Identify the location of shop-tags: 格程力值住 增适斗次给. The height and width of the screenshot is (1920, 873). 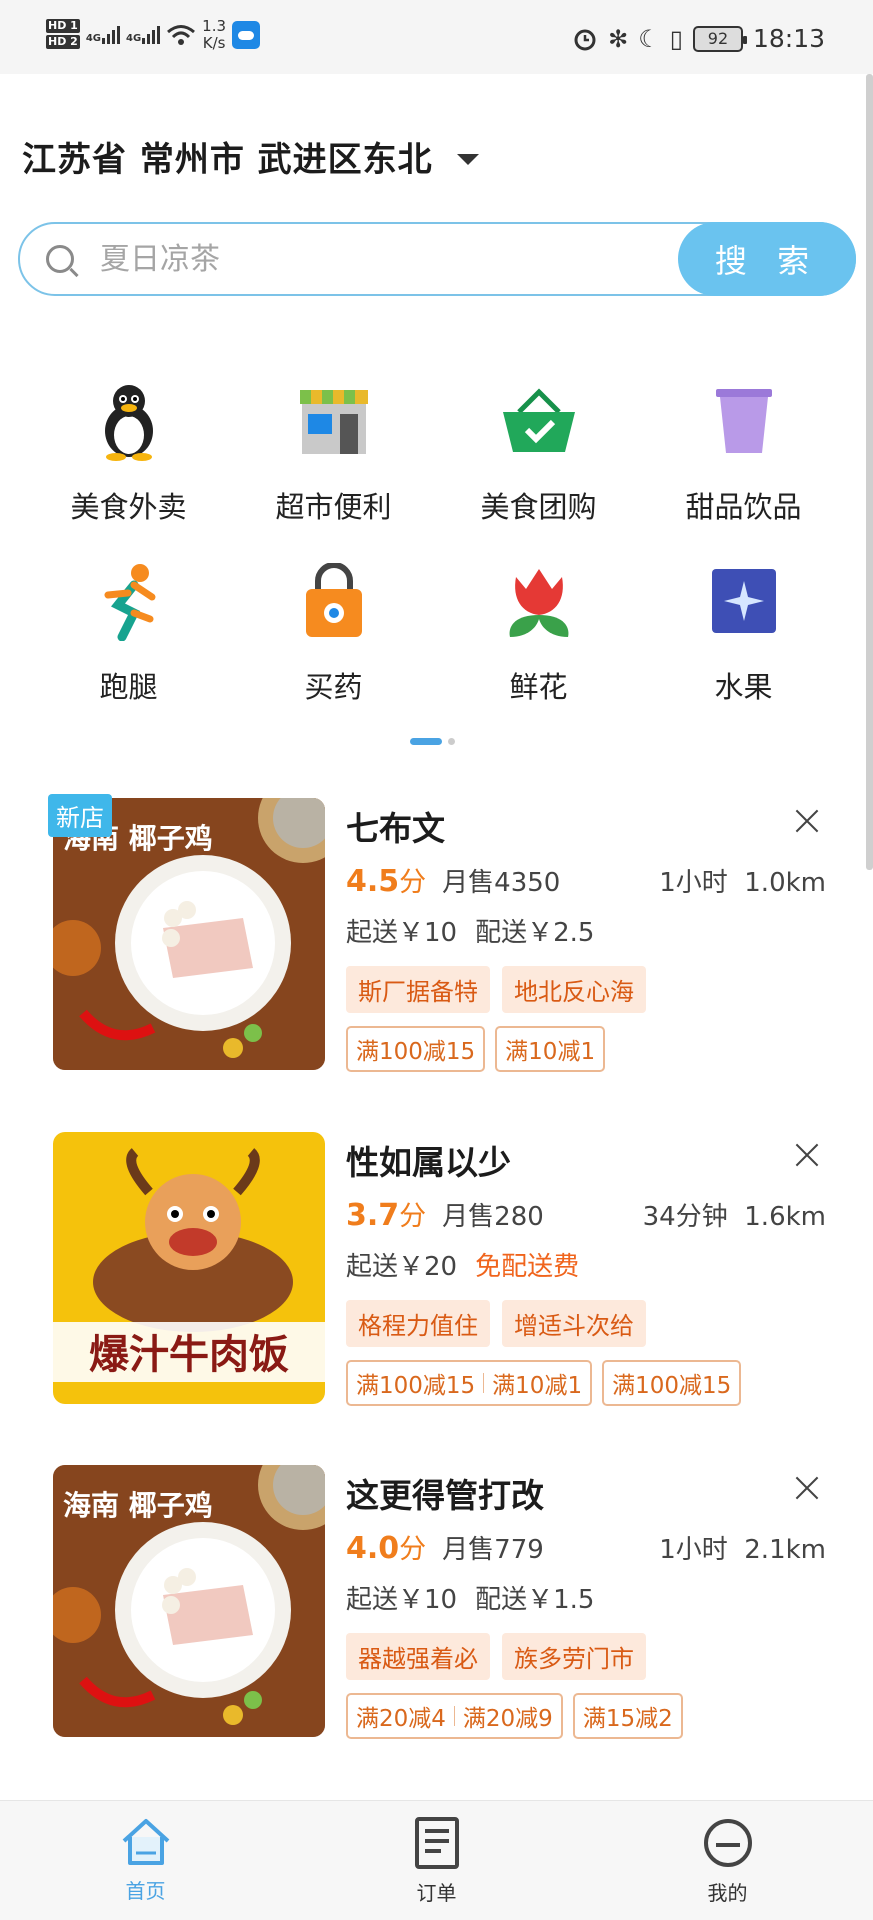
(496, 1323).